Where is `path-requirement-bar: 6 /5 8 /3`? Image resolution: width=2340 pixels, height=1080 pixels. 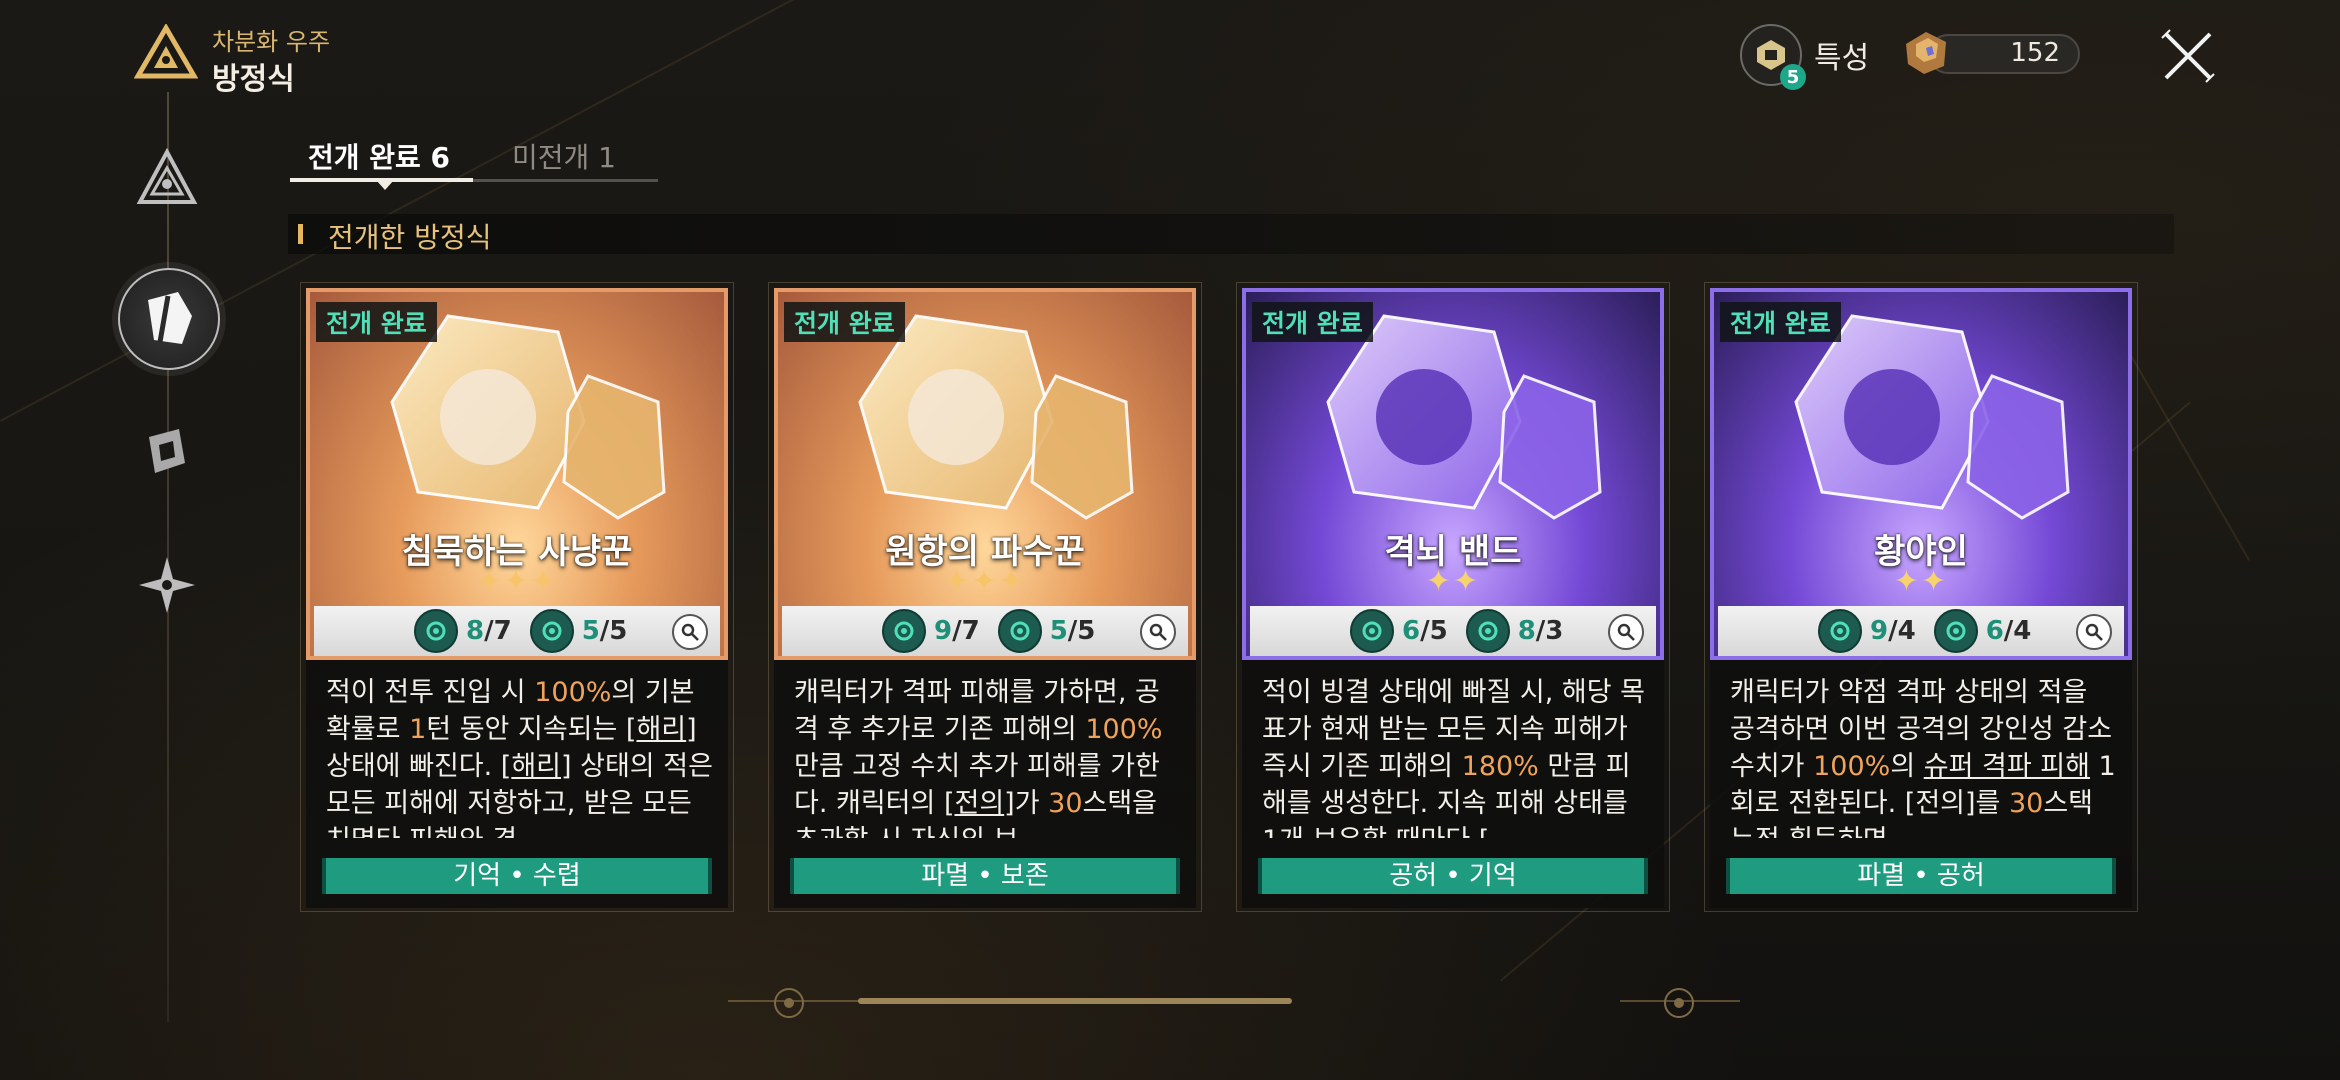 path-requirement-bar: 6 /5 8 /3 is located at coordinates (1453, 631).